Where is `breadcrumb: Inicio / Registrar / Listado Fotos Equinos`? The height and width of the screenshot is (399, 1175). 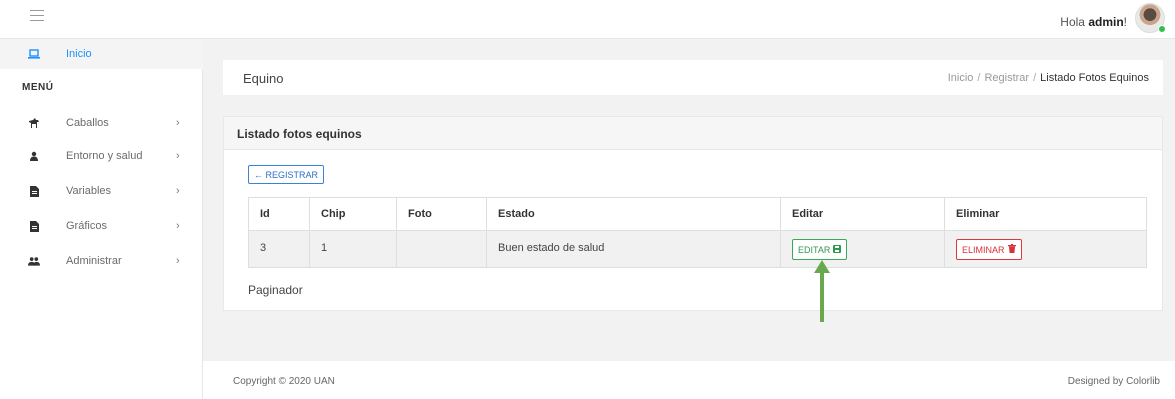
breadcrumb: Inicio / Registrar / Listado Fotos Equinos is located at coordinates (1048, 78).